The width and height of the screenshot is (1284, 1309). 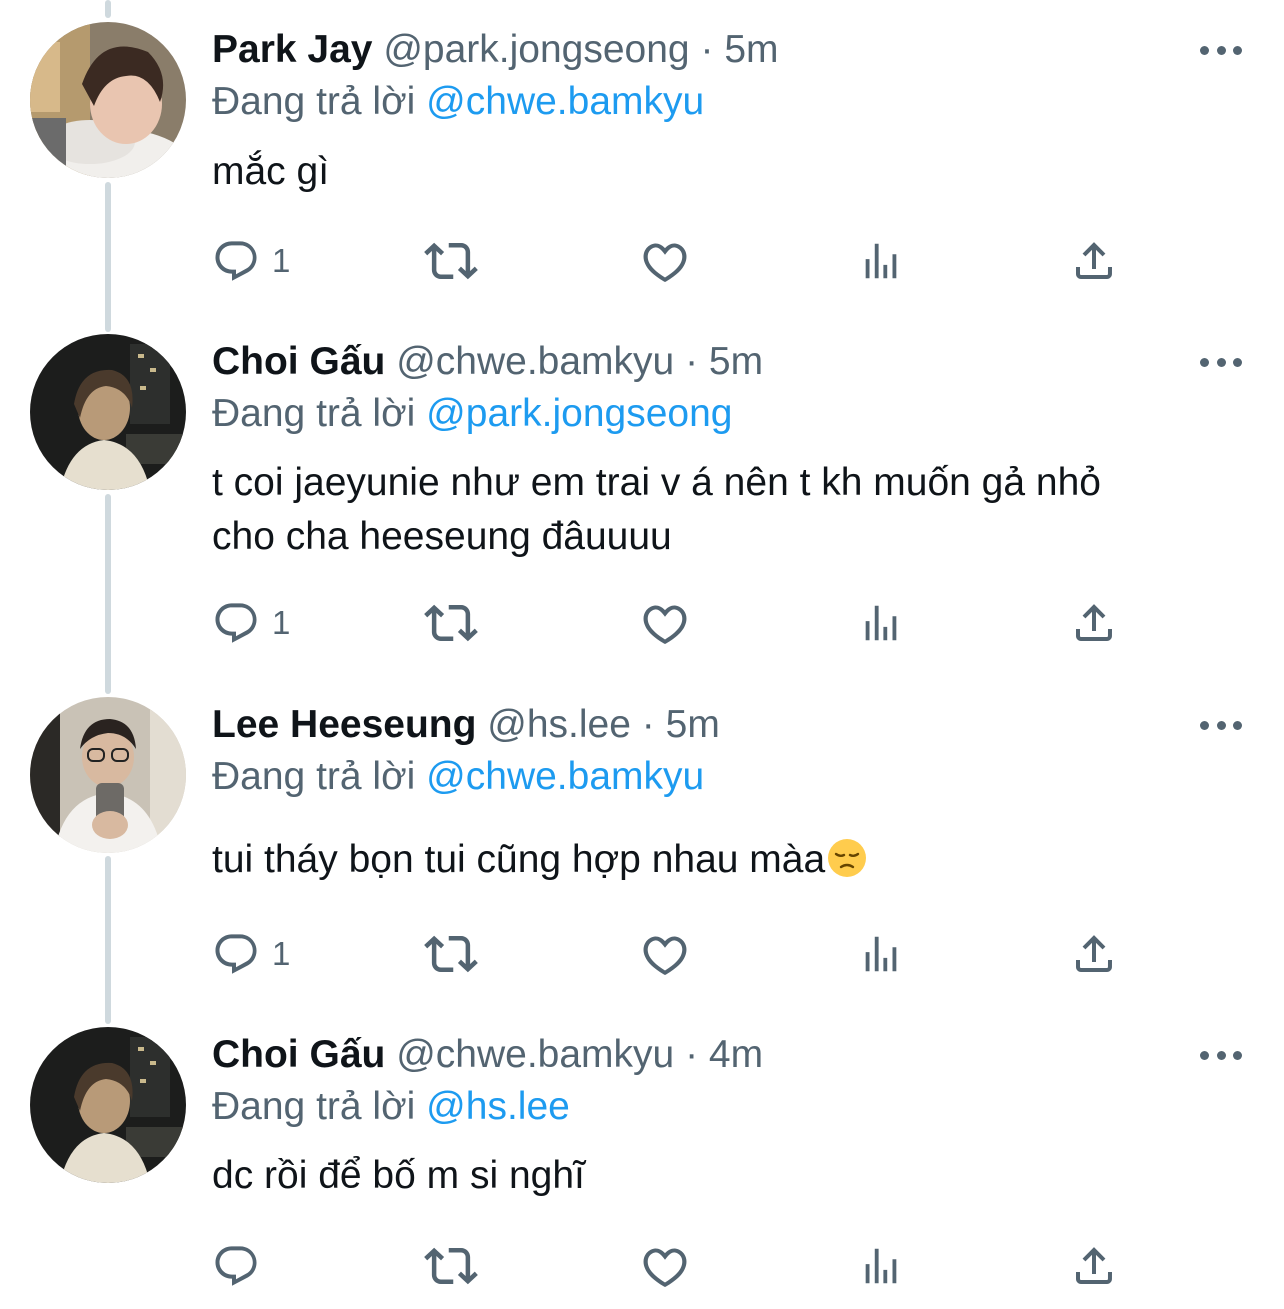 I want to click on tweet-text-content: tui tháy bọn tui cũng hợp nhau màa, so click(x=519, y=859).